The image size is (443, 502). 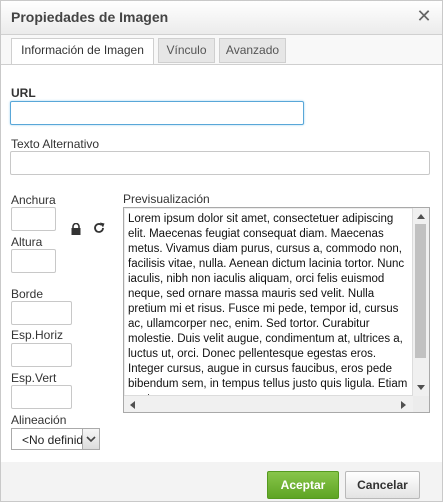 What do you see at coordinates (382, 485) in the screenshot?
I see `cancel-button: Cancelar` at bounding box center [382, 485].